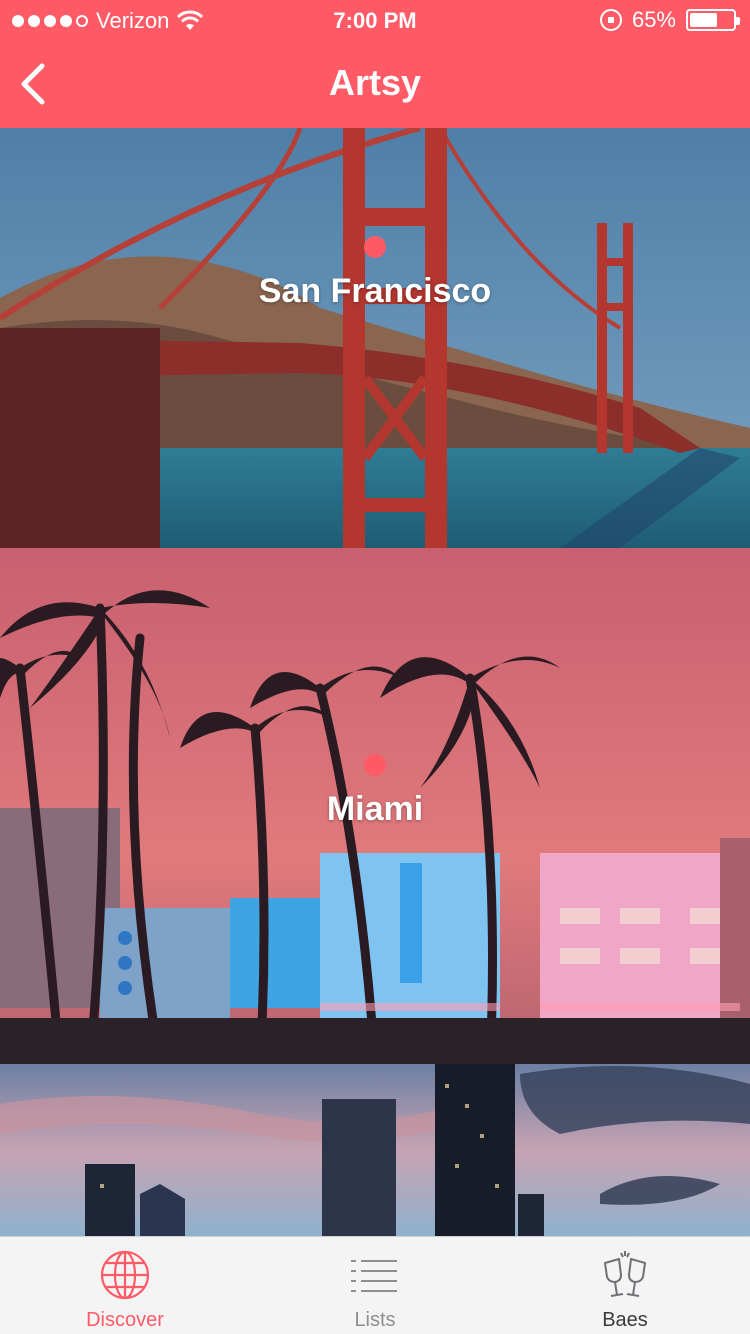 This screenshot has height=1334, width=750. Describe the element at coordinates (625, 1274) in the screenshot. I see `champagne-glasses-icon` at that location.